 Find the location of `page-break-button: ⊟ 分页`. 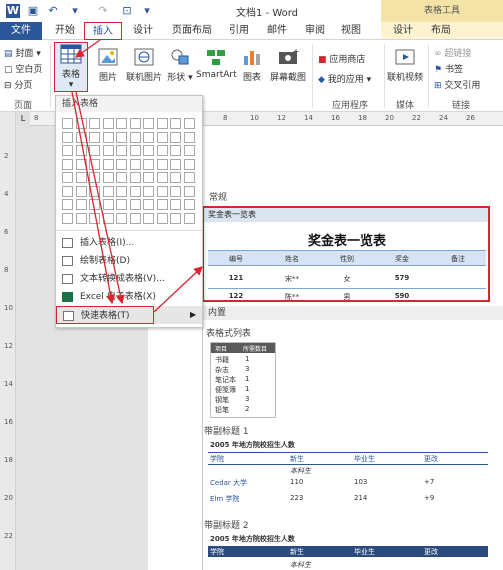

page-break-button: ⊟ 分页 is located at coordinates (18, 84).